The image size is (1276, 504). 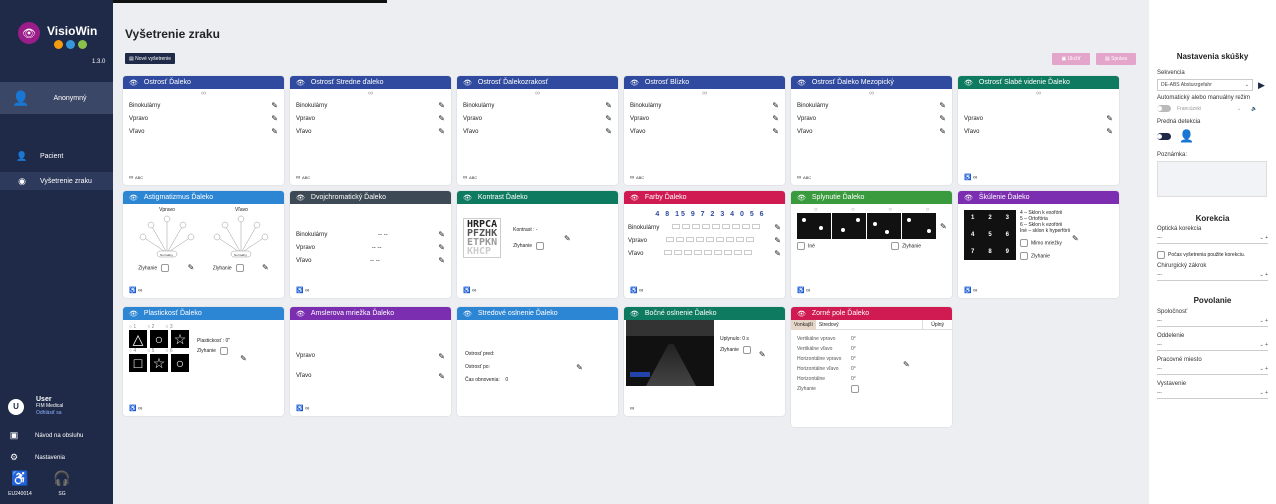 I want to click on front-detection-toggle, so click(x=1164, y=136).